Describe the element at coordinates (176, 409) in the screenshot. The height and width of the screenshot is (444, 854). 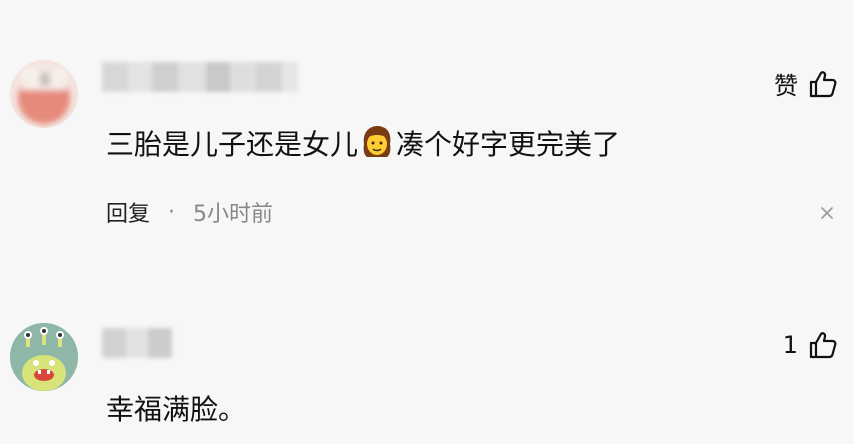
I see `comment-text: 幸福满脸。` at that location.